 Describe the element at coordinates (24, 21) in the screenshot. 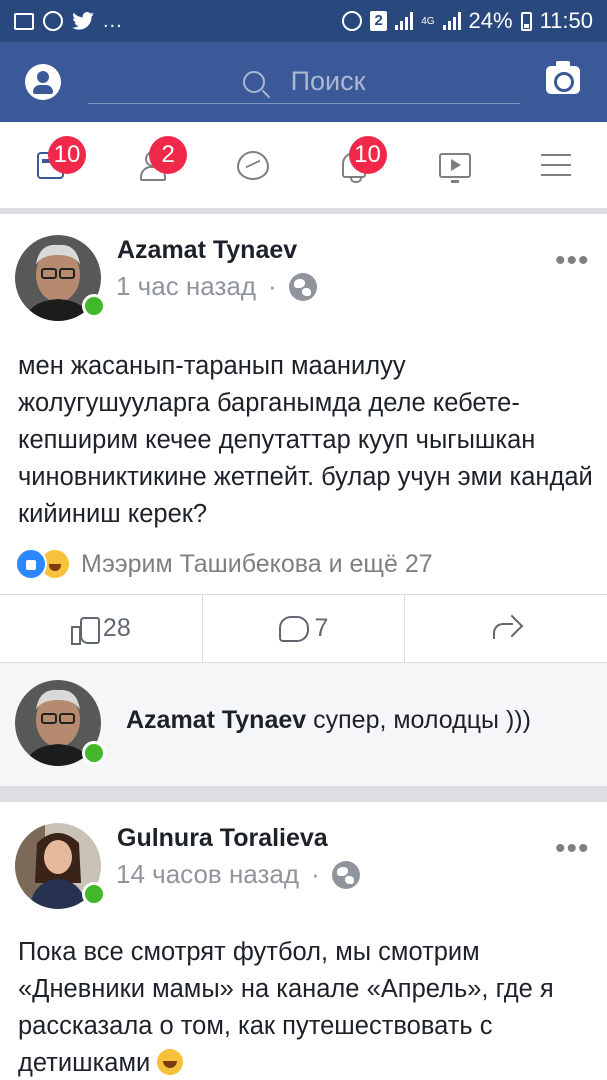

I see `gallery-icon` at that location.